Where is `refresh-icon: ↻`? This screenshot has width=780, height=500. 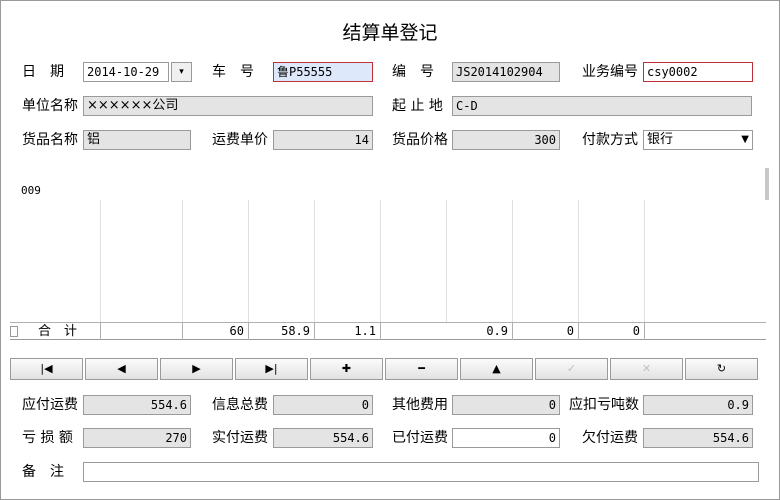 refresh-icon: ↻ is located at coordinates (721, 368).